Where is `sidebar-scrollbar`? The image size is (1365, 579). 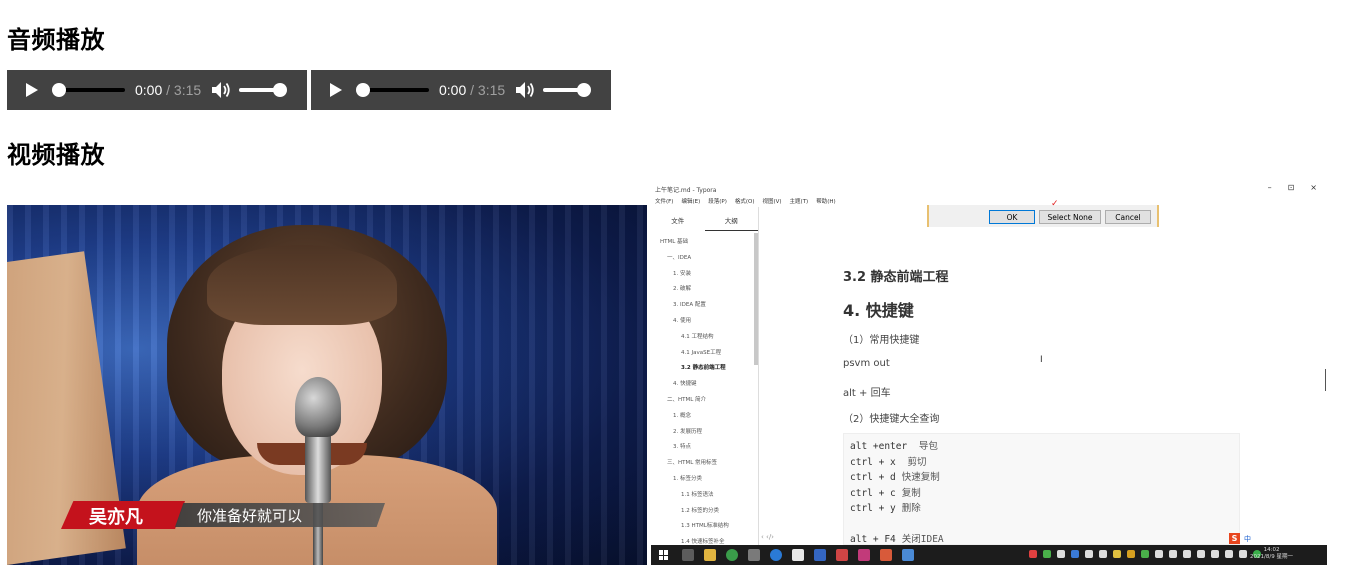
sidebar-scrollbar is located at coordinates (756, 299).